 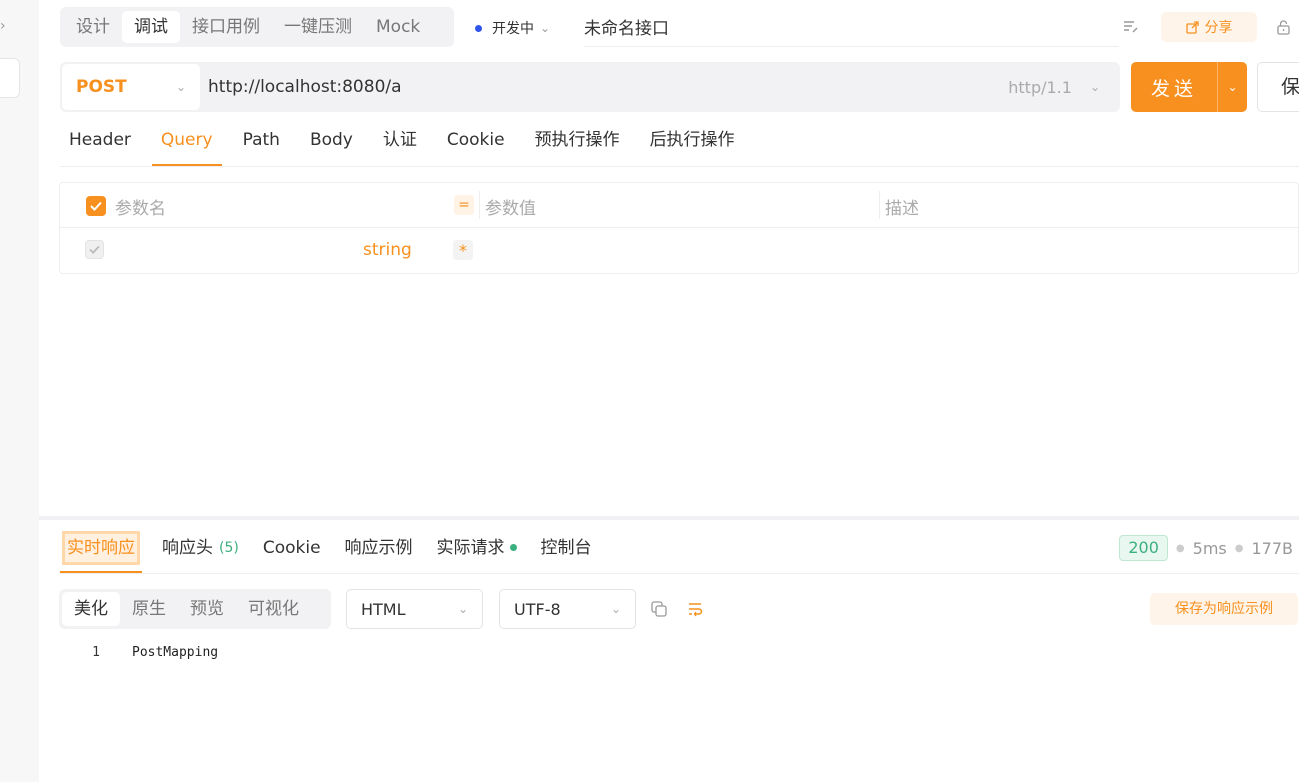 What do you see at coordinates (186, 142) in the screenshot?
I see `tab-query: Query` at bounding box center [186, 142].